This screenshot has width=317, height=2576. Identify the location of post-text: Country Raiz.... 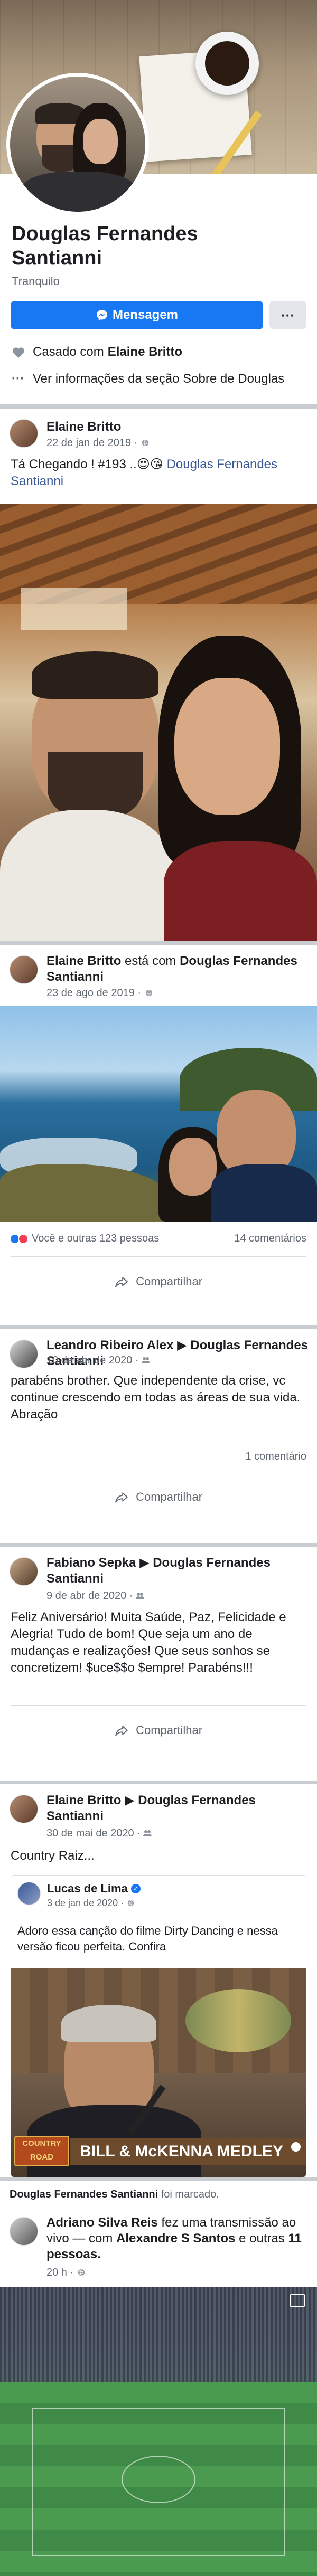
(53, 1856).